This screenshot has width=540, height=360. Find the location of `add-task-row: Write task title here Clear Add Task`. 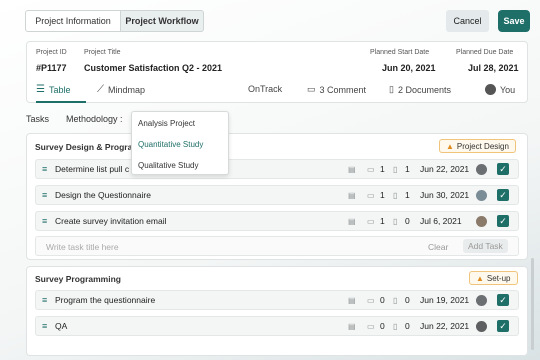

add-task-row: Write task title here Clear Add Task is located at coordinates (277, 246).